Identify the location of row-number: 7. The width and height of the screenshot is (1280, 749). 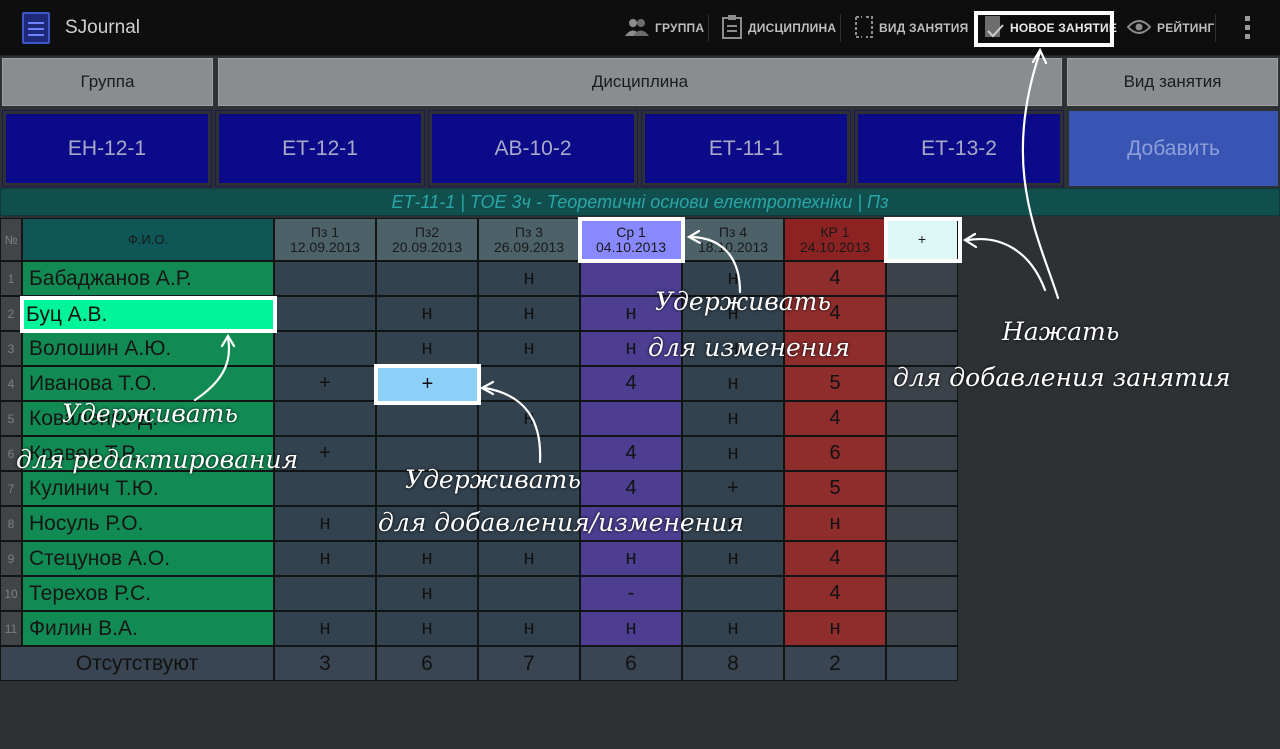
(11, 488).